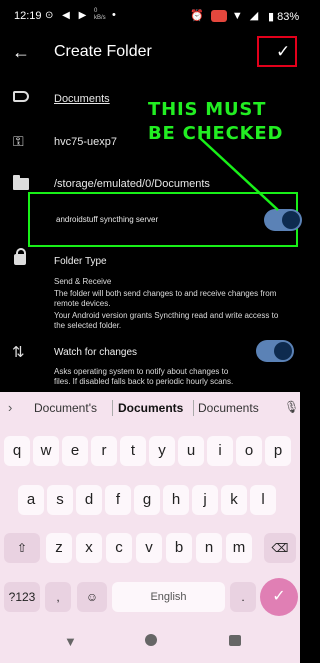 The height and width of the screenshot is (663, 320). Describe the element at coordinates (21, 96) in the screenshot. I see `label-icon` at that location.